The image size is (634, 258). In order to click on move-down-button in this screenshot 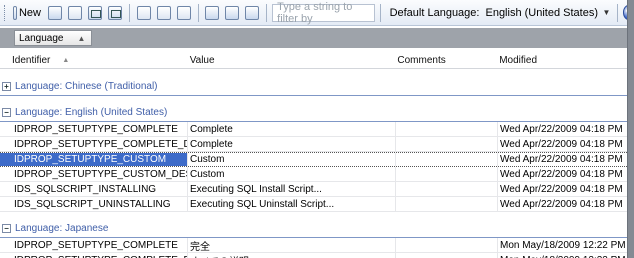, I will do `click(252, 13)`.